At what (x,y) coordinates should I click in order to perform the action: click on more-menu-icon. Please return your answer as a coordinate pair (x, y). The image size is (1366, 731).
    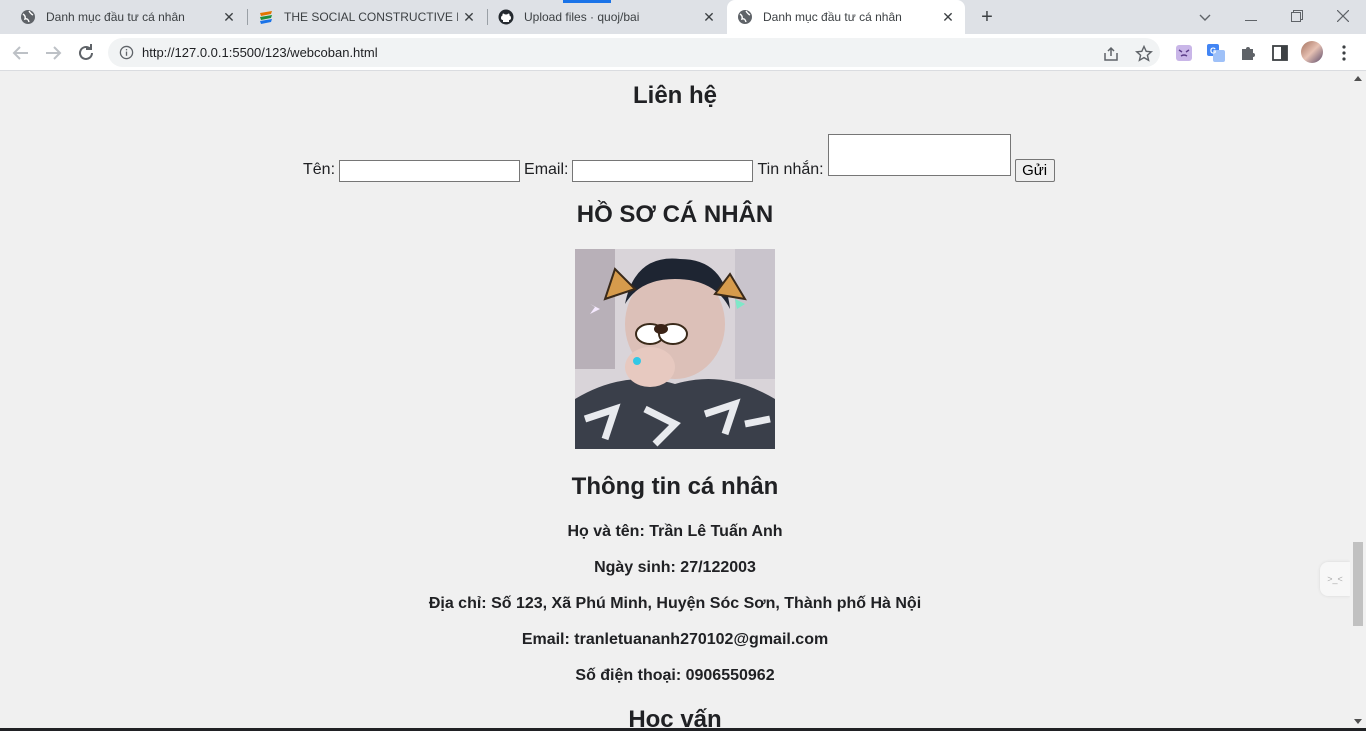
    Looking at the image, I should click on (1344, 53).